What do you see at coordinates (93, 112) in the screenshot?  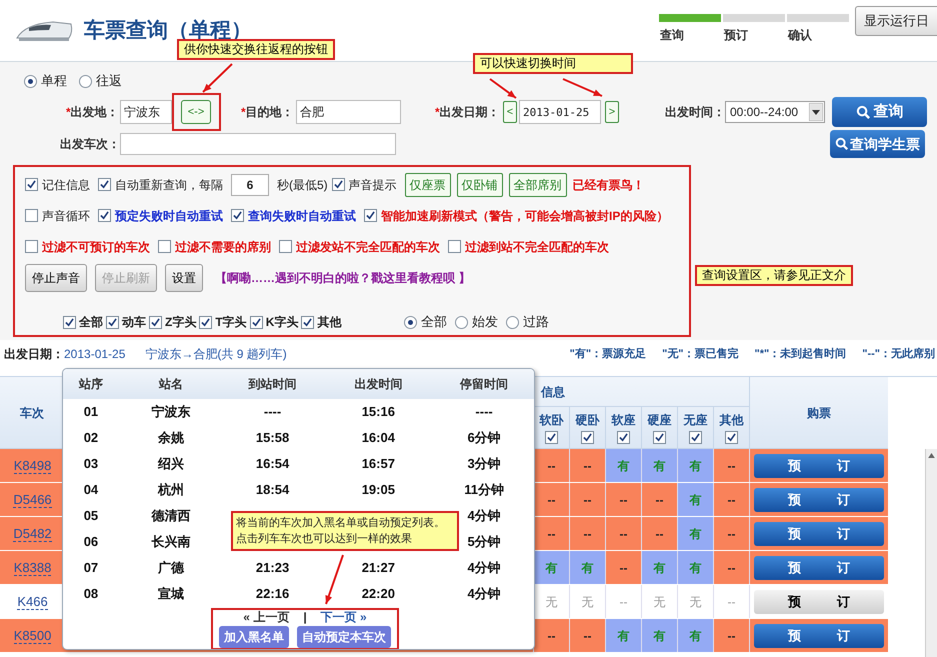 I see `field-label: *出发地：` at bounding box center [93, 112].